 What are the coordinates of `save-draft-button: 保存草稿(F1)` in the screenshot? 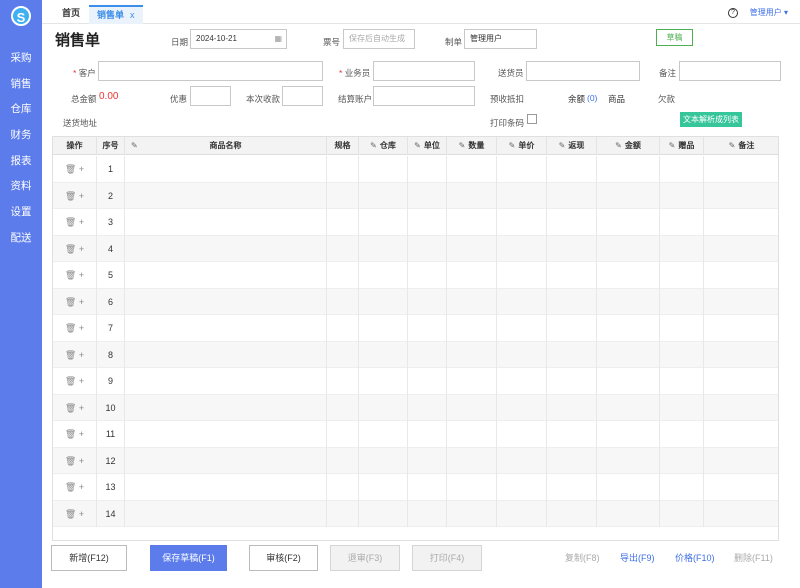 It's located at (188, 558).